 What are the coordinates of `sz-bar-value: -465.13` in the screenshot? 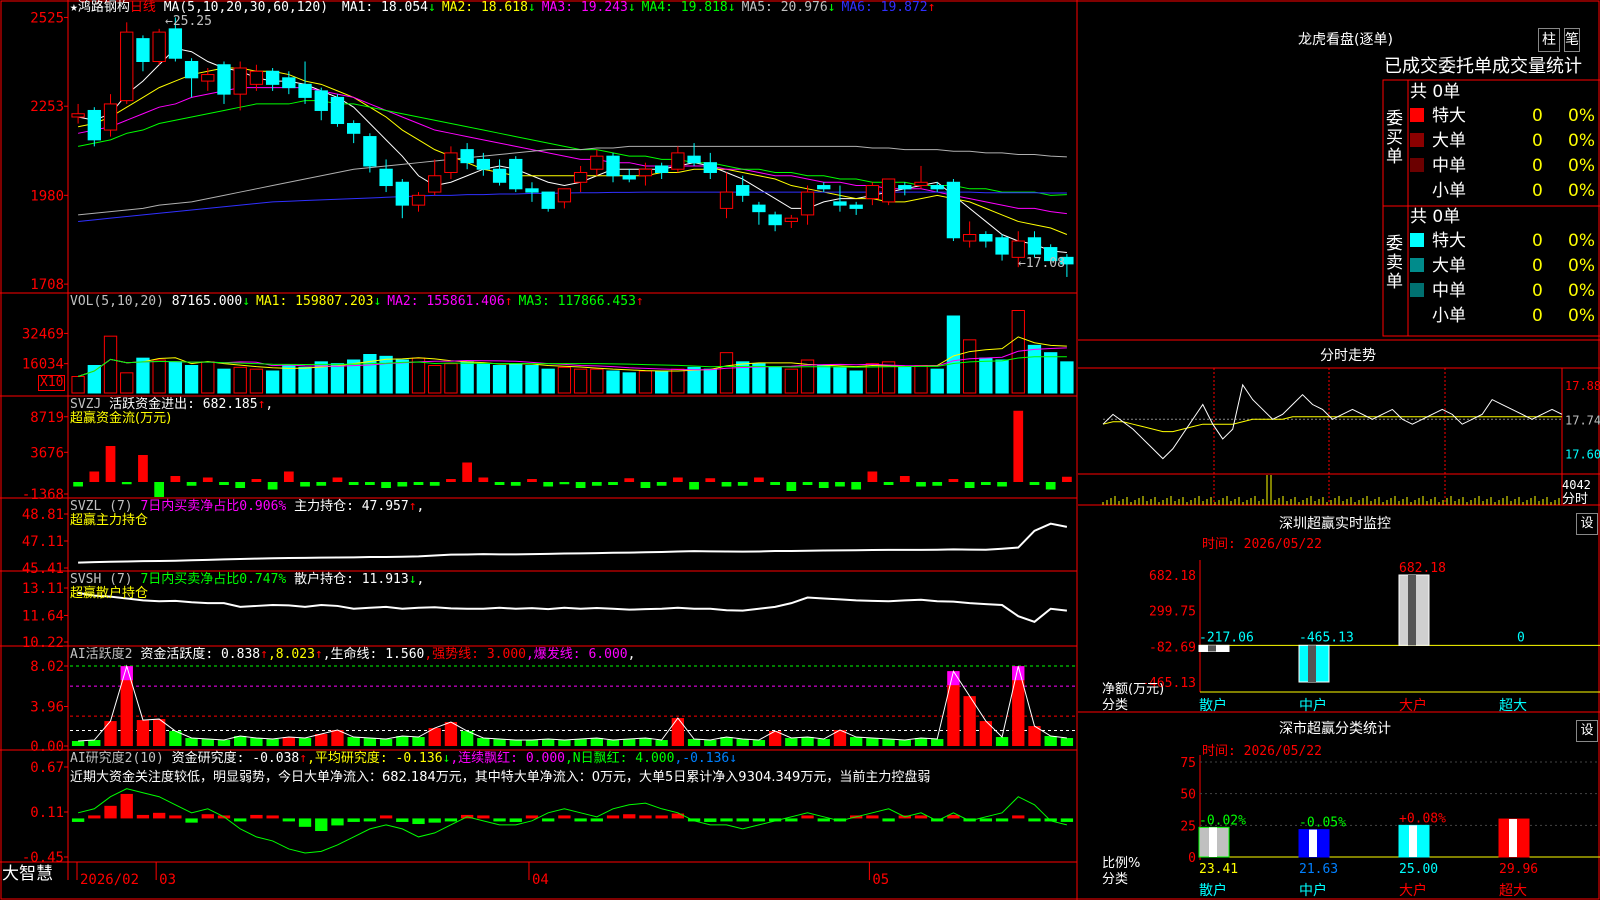 It's located at (1326, 637).